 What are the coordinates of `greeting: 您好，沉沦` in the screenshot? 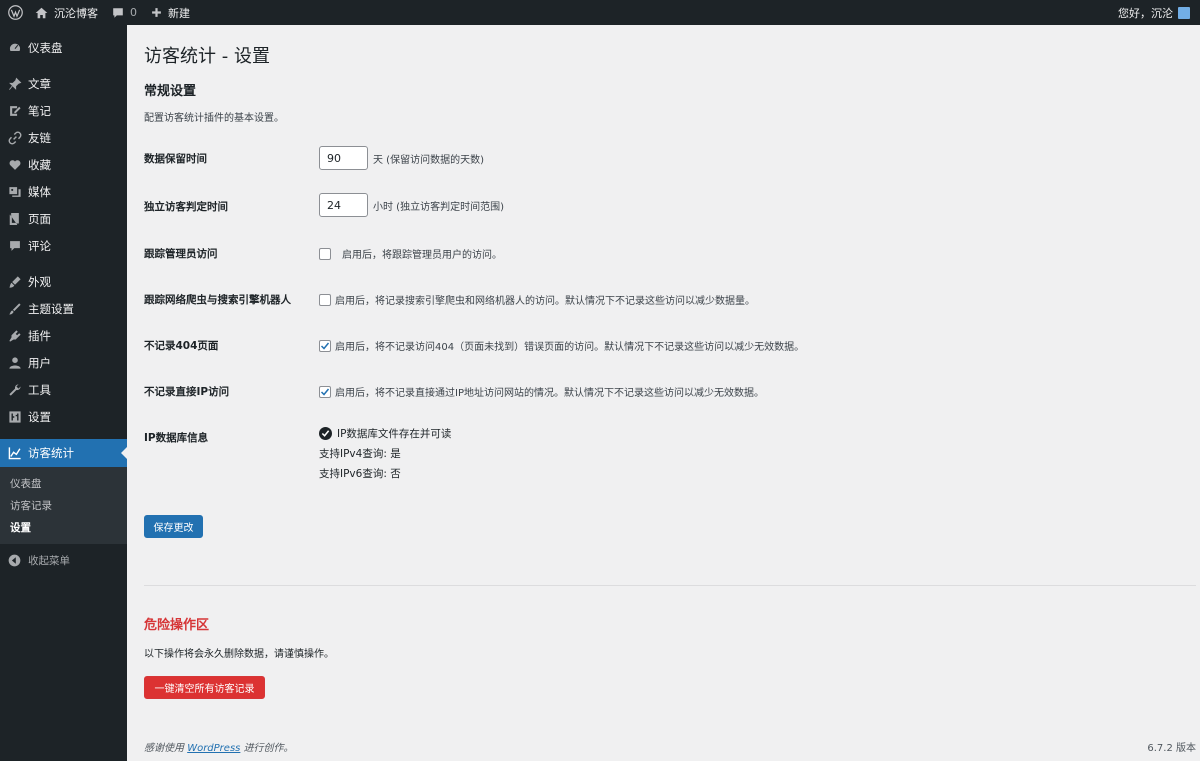 It's located at (1145, 13).